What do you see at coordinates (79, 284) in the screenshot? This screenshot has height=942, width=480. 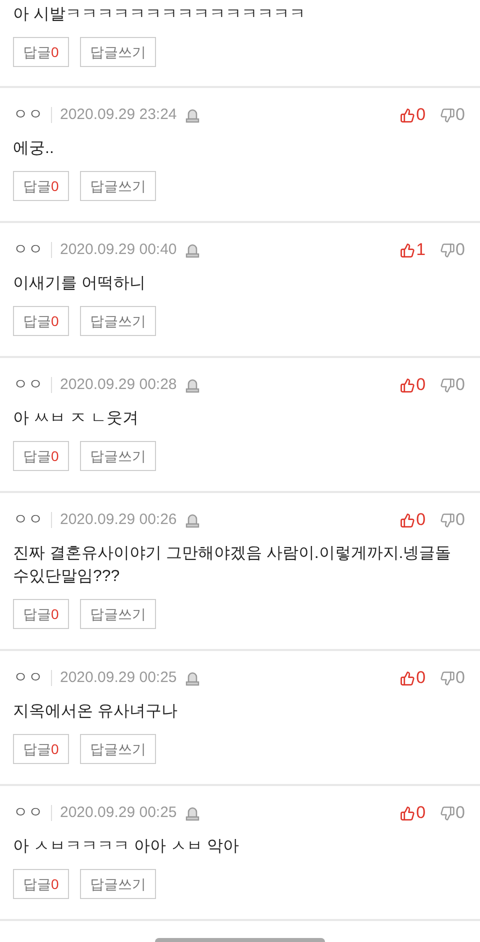 I see `comment-text: 이새기를 어떡하니` at bounding box center [79, 284].